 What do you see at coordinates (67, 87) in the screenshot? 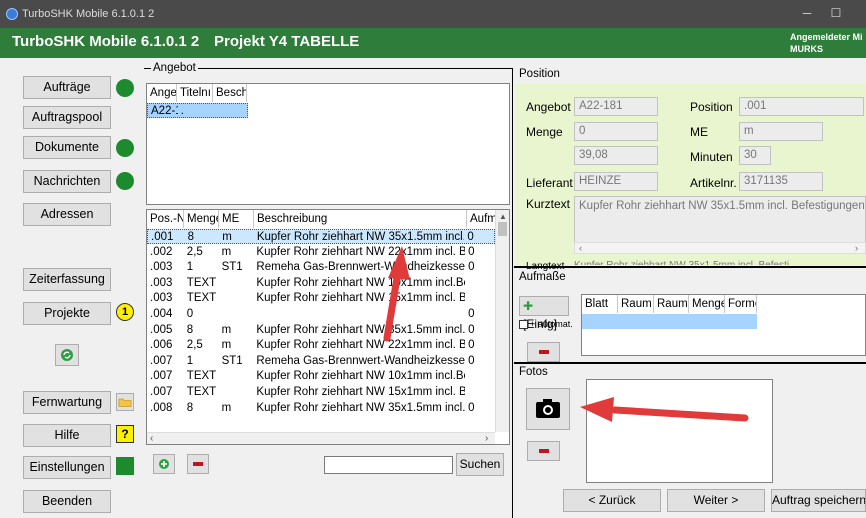
I see `nav-auftraege-button: Aufträge` at bounding box center [67, 87].